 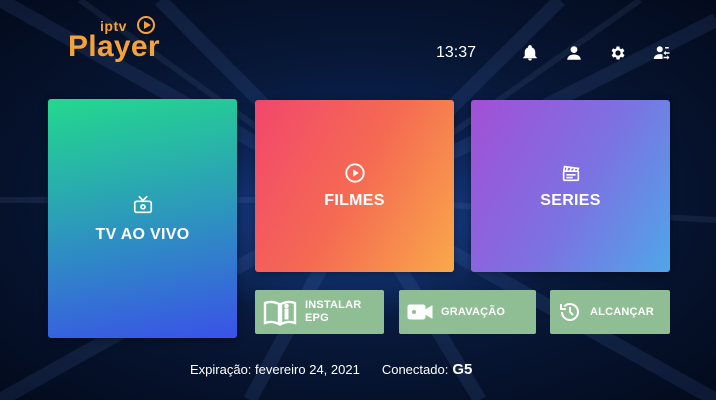 What do you see at coordinates (142, 204) in the screenshot?
I see `tv-icon` at bounding box center [142, 204].